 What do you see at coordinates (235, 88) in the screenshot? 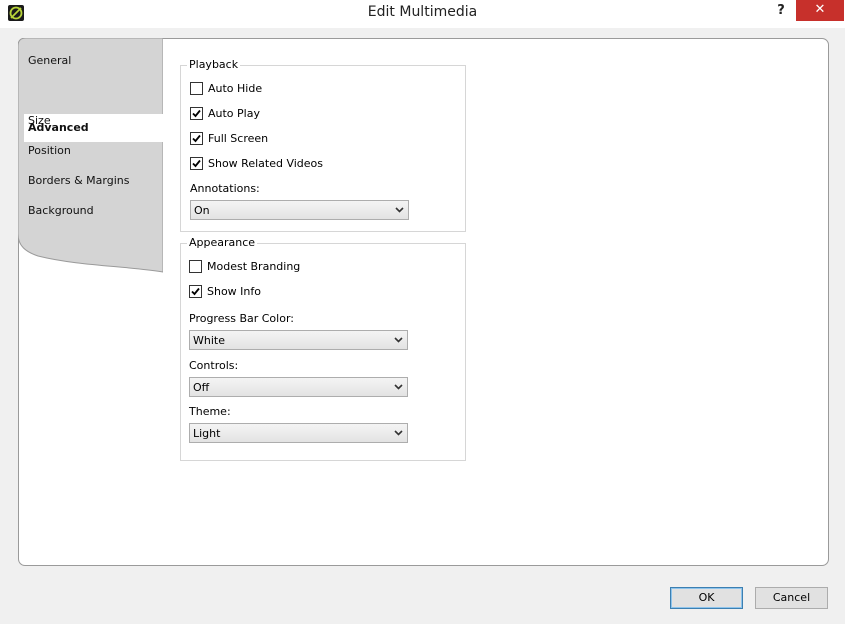
I see `auto-hide-label: Auto Hide` at bounding box center [235, 88].